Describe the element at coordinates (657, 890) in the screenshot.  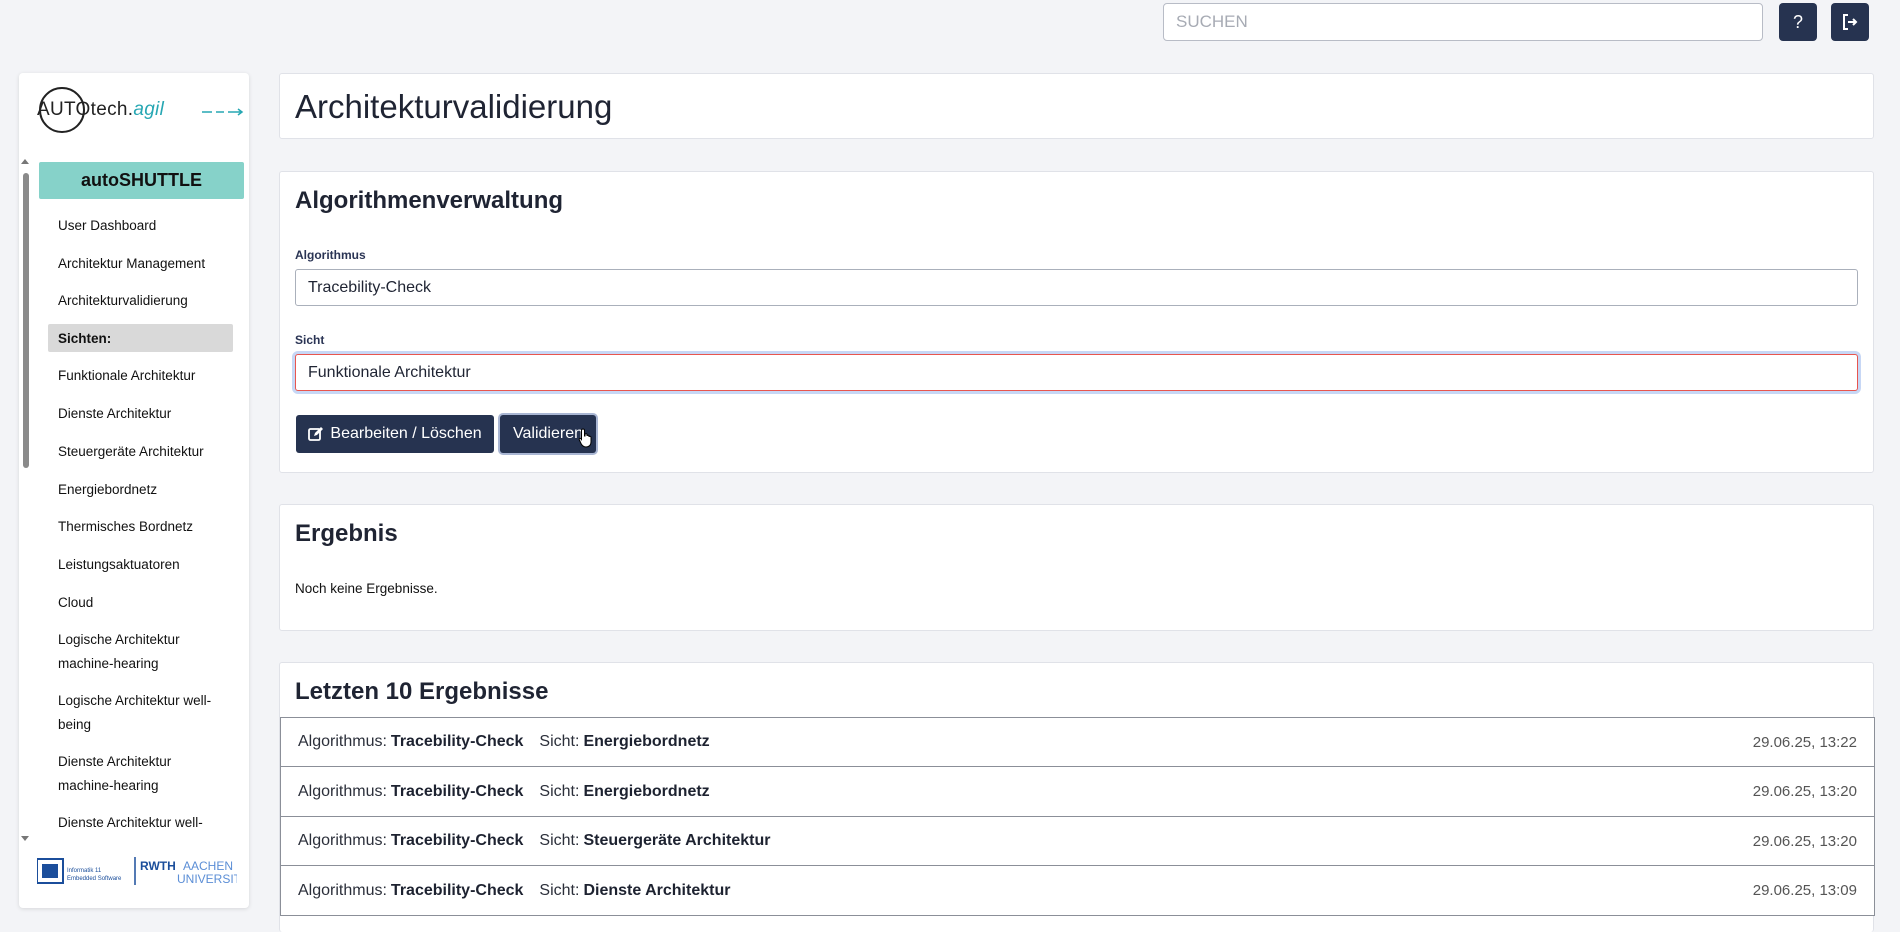
I see `row-view: Dienste Architektur` at that location.